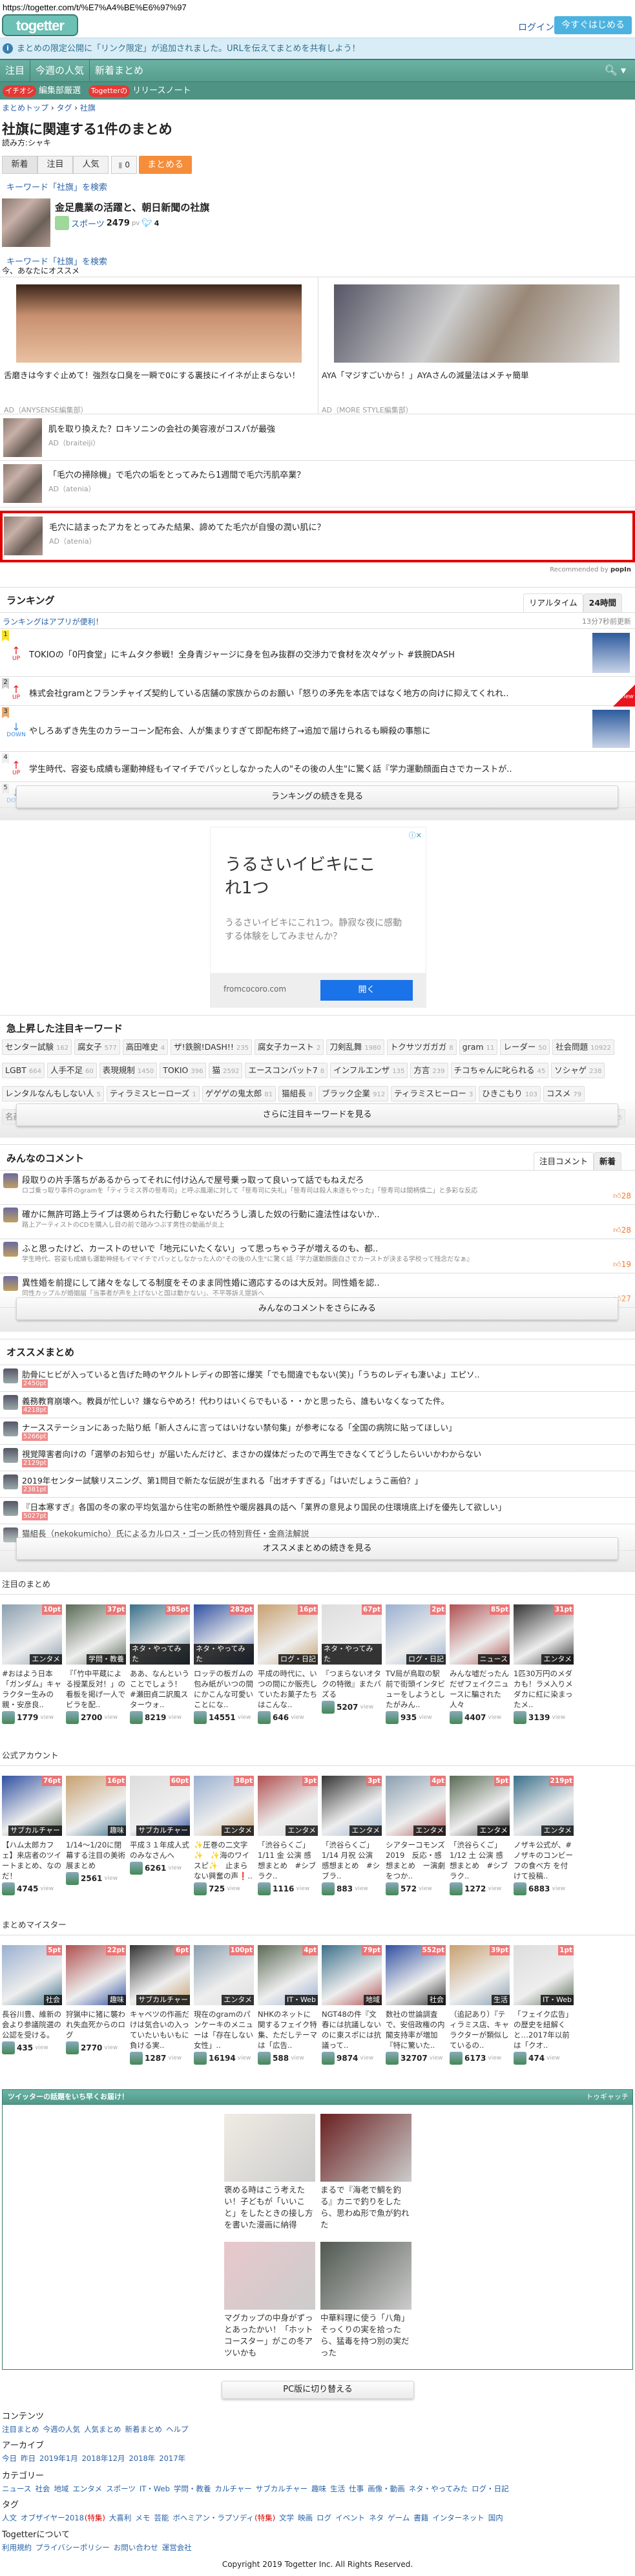 The width and height of the screenshot is (635, 2576). What do you see at coordinates (37, 1047) in the screenshot?
I see `keyword-tag: センター試験 162` at bounding box center [37, 1047].